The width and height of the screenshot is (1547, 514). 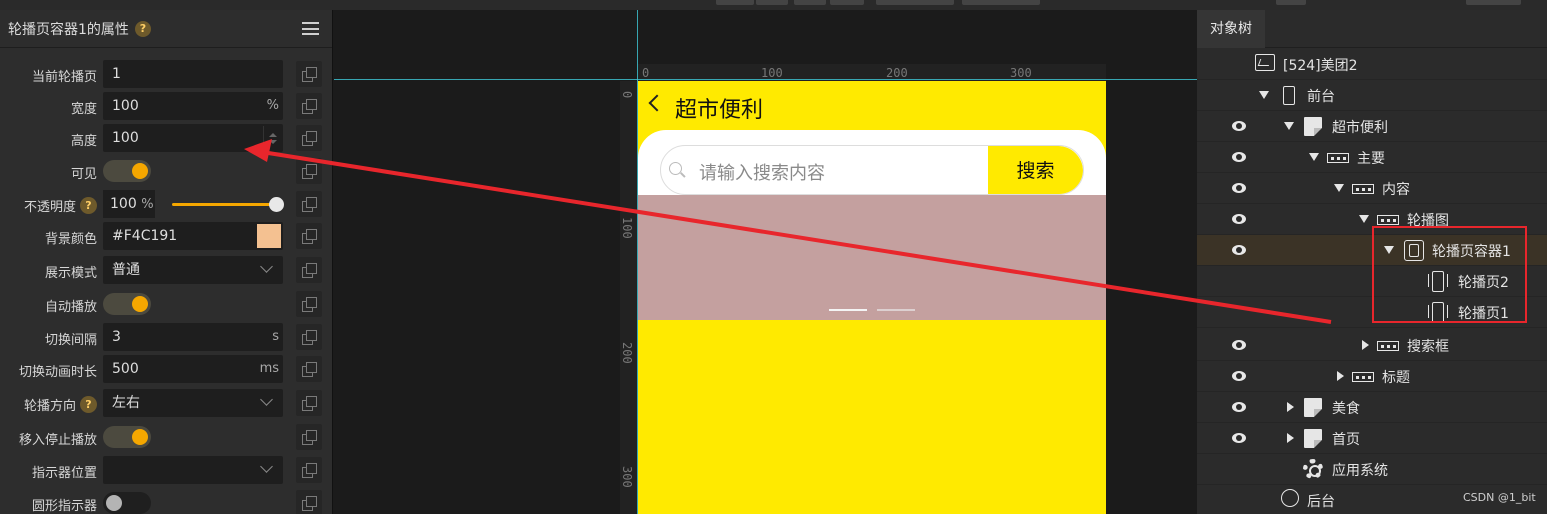 What do you see at coordinates (1372, 95) in the screenshot?
I see `tree-item-frontend: 前台` at bounding box center [1372, 95].